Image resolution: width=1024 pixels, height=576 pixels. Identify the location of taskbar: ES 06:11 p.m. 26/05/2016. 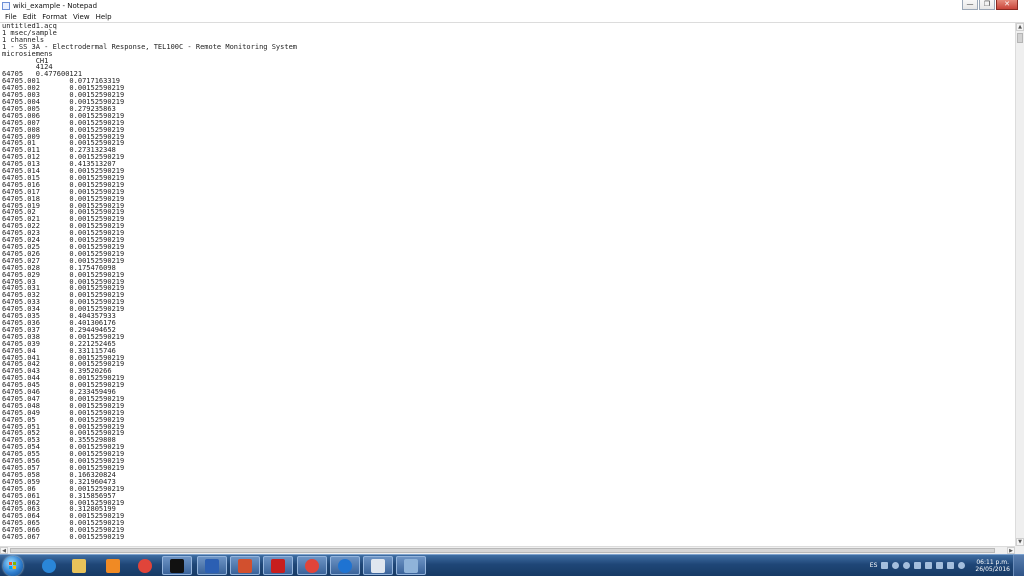
(512, 565).